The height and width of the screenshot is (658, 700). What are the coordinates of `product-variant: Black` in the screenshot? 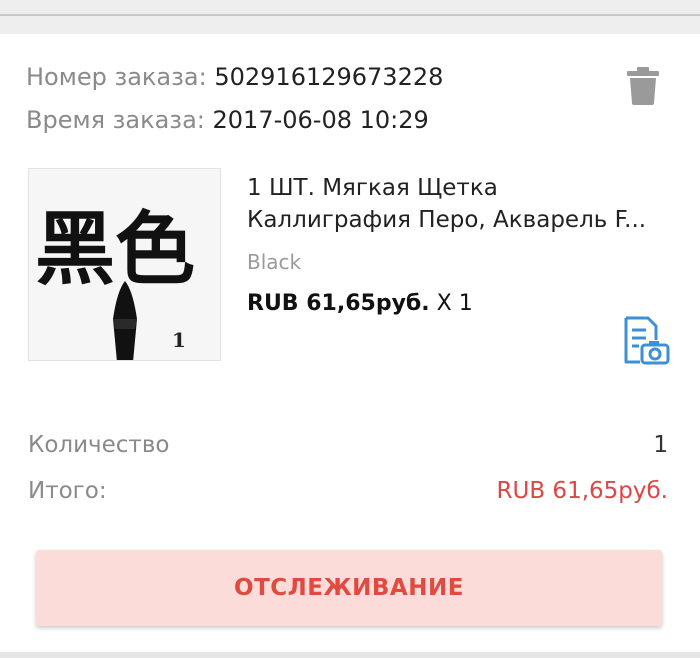 It's located at (274, 262).